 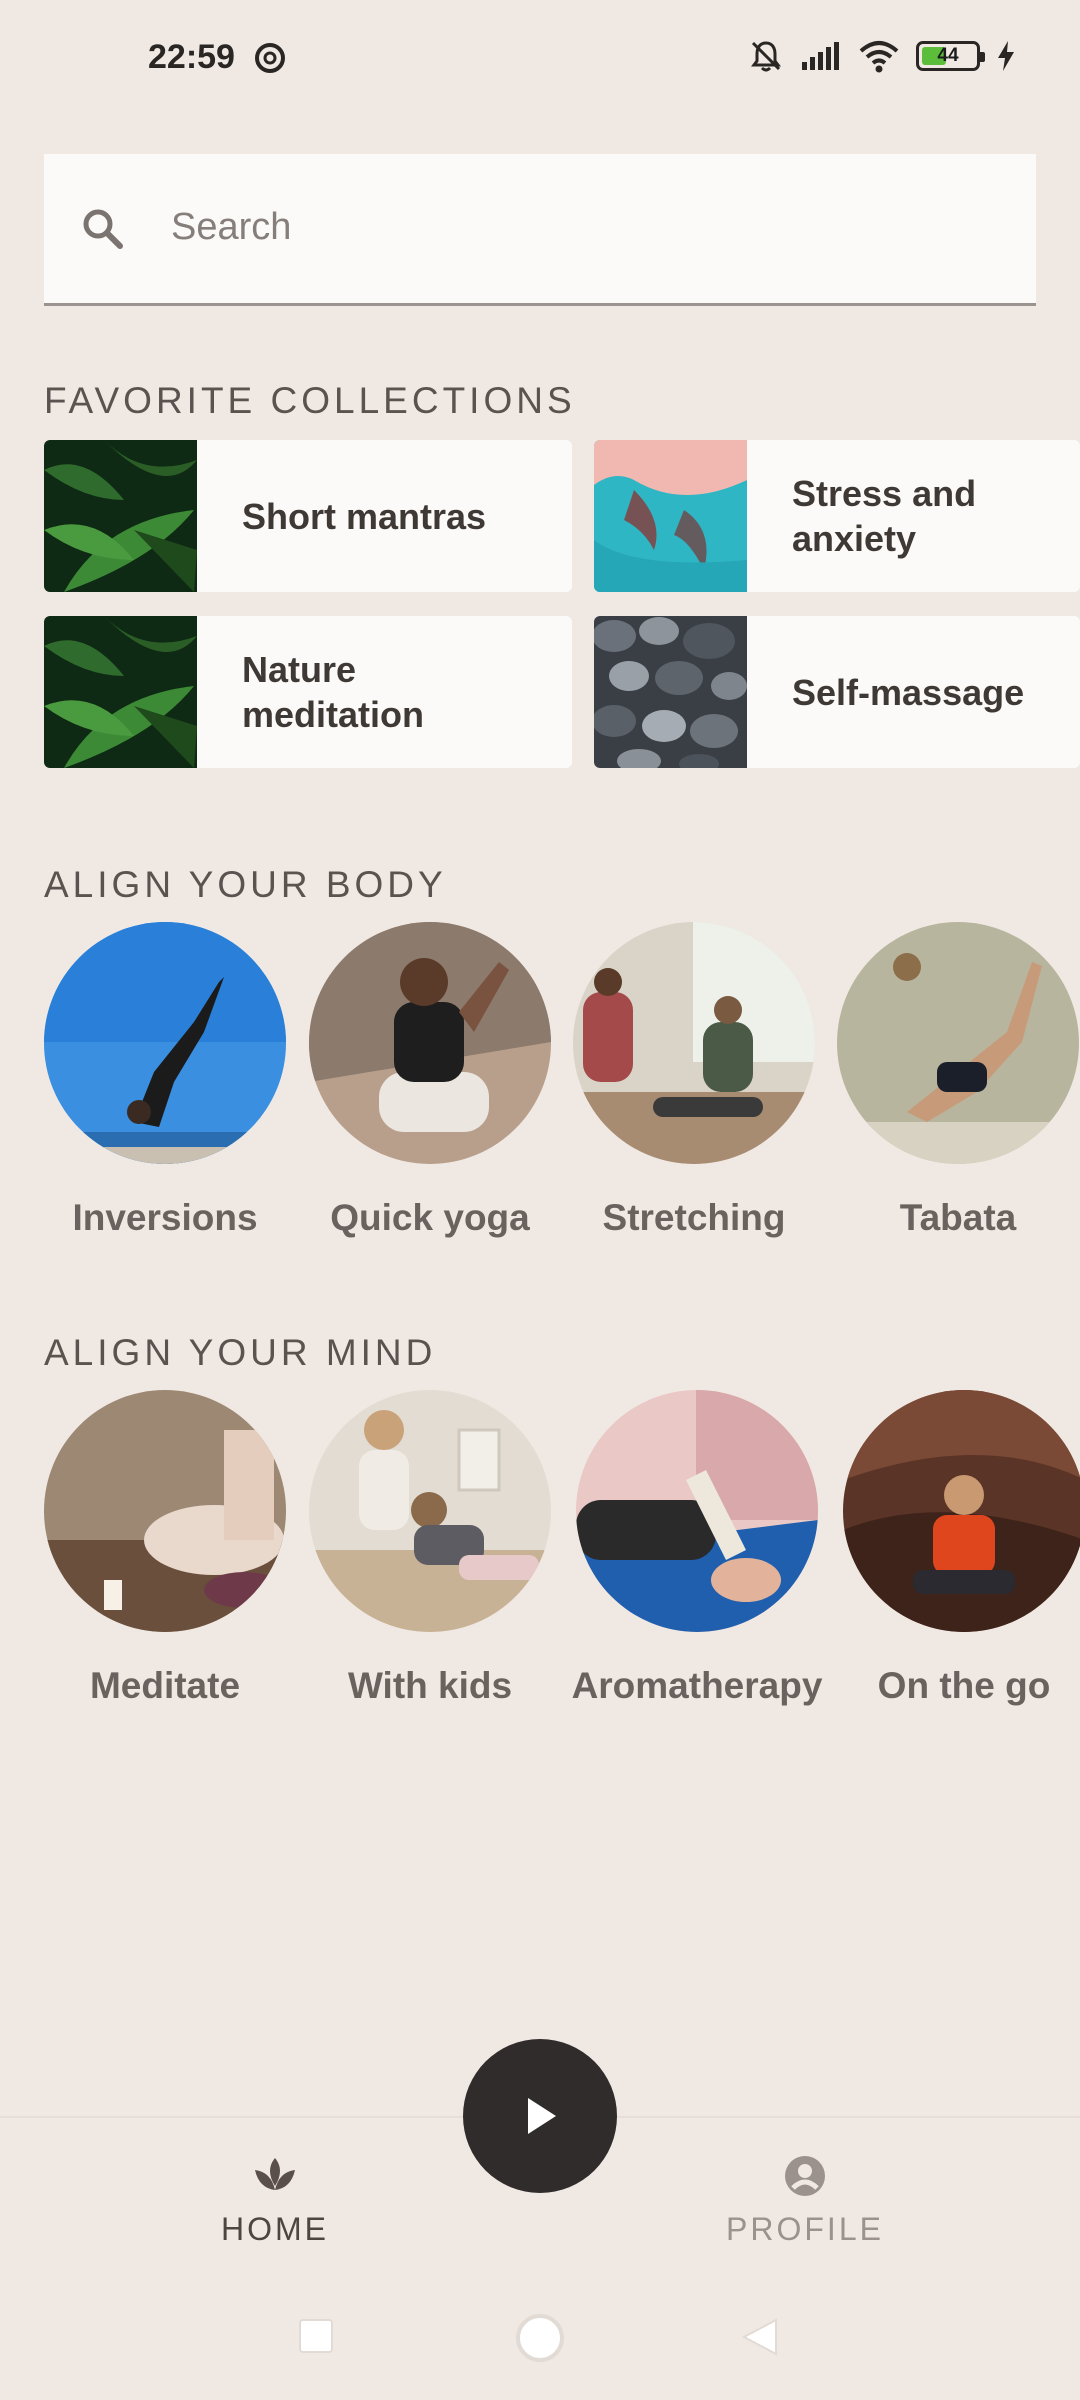 I want to click on body-item-tabata: Tabata, so click(x=954, y=1080).